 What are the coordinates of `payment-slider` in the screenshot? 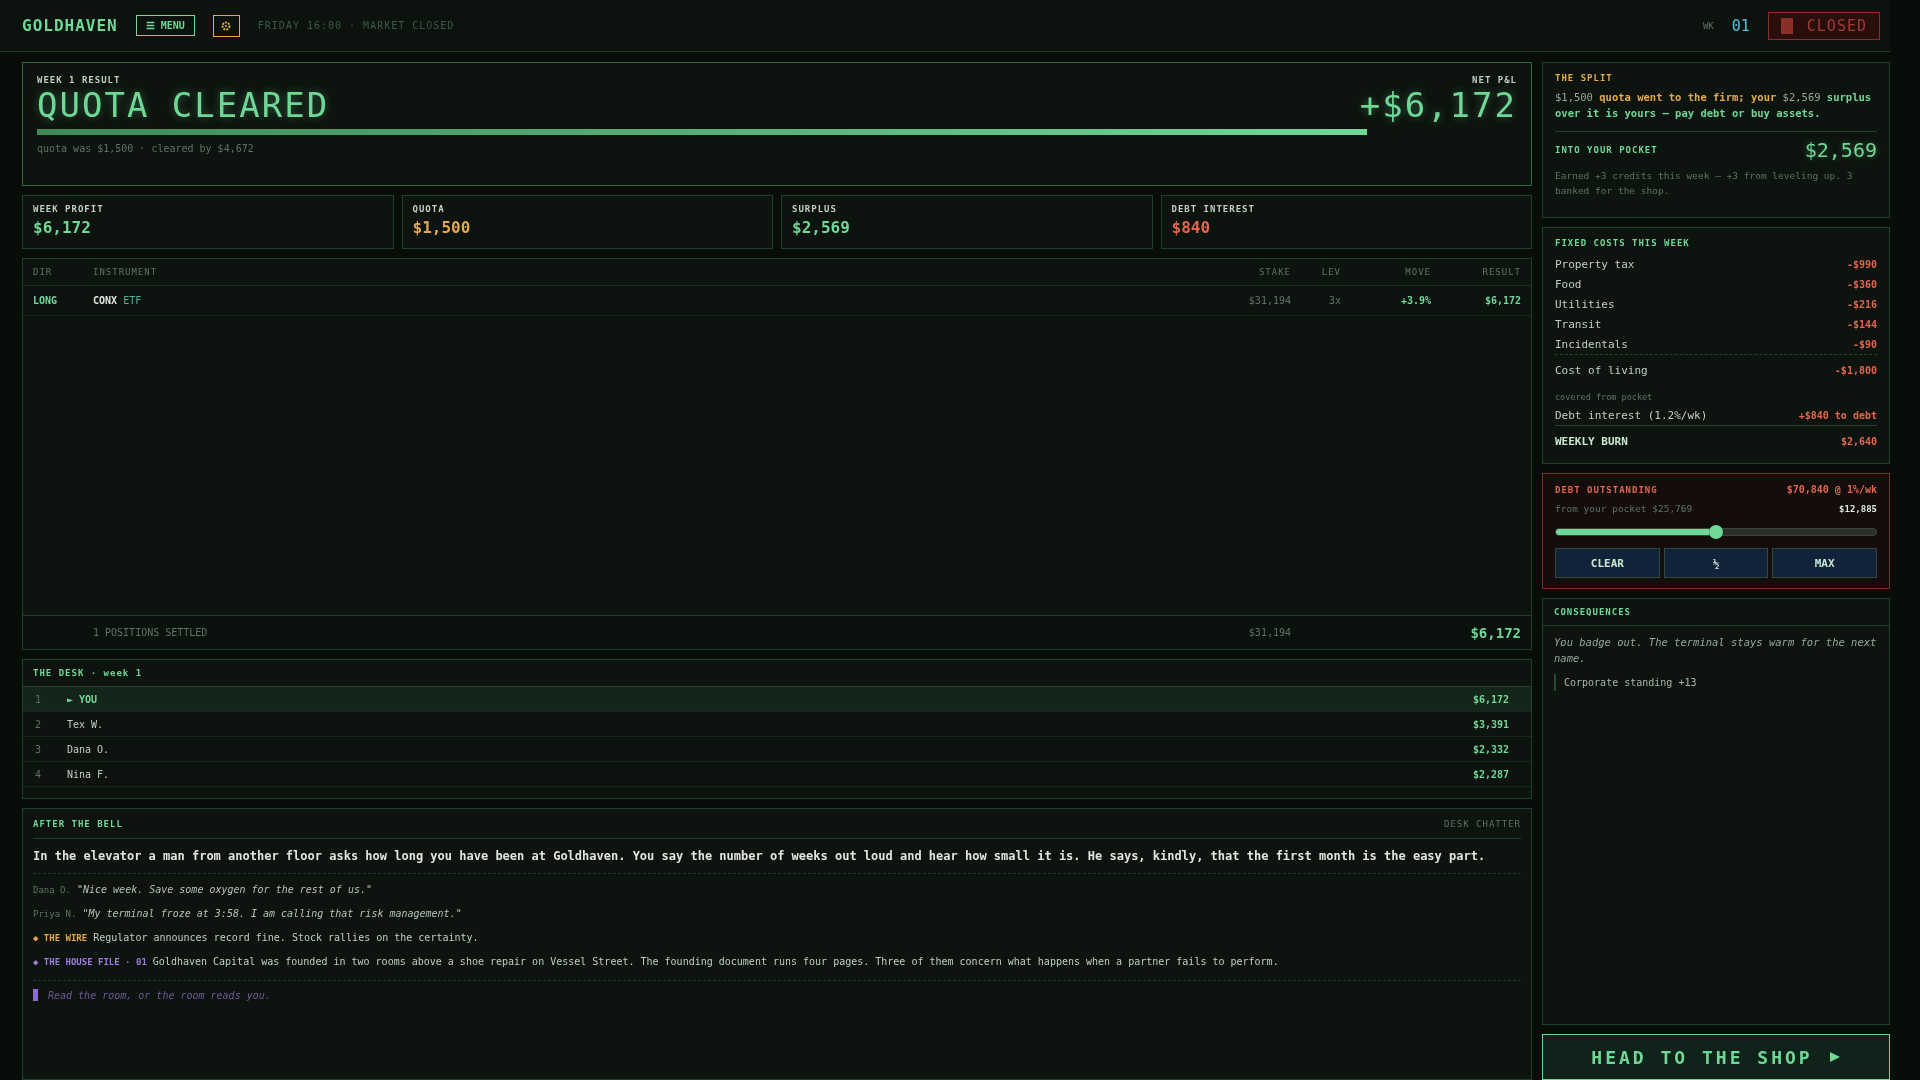 It's located at (1716, 532).